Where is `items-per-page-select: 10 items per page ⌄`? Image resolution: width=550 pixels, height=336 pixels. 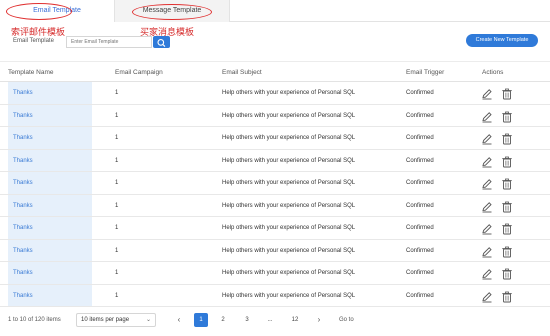
items-per-page-select: 10 items per page ⌄ is located at coordinates (116, 320).